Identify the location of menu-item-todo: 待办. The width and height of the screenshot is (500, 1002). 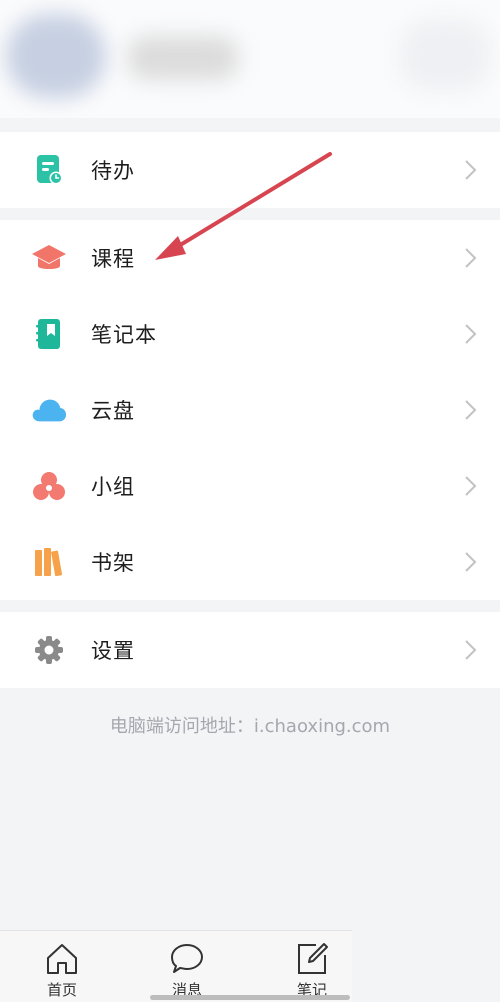
(250, 170).